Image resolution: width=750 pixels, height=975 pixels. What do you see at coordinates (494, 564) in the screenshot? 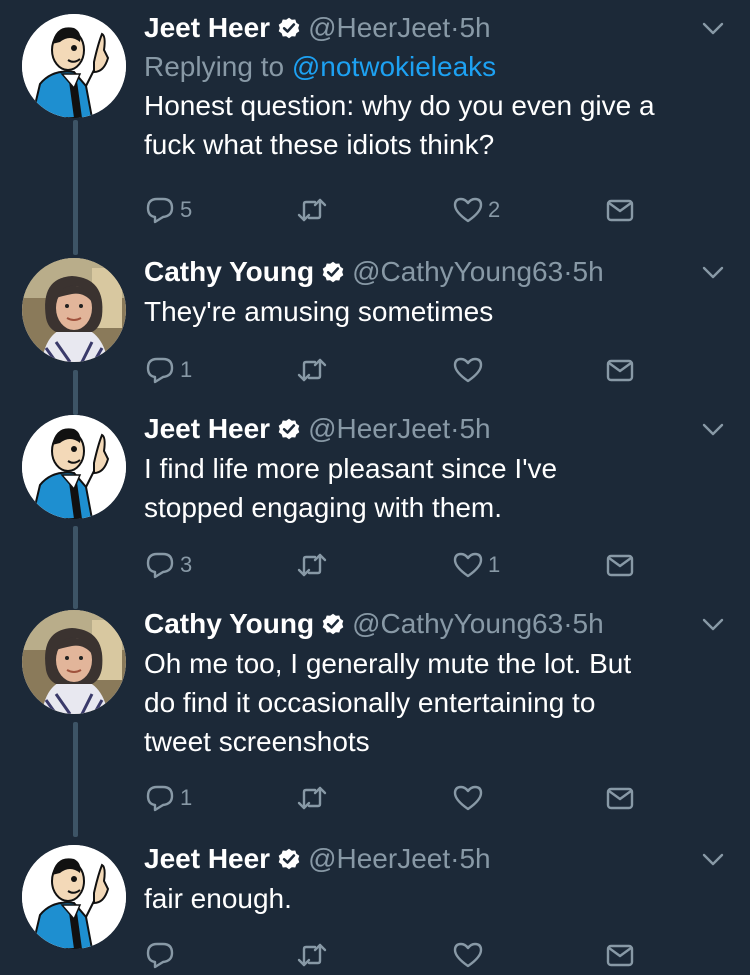
I see `like-count: 1` at bounding box center [494, 564].